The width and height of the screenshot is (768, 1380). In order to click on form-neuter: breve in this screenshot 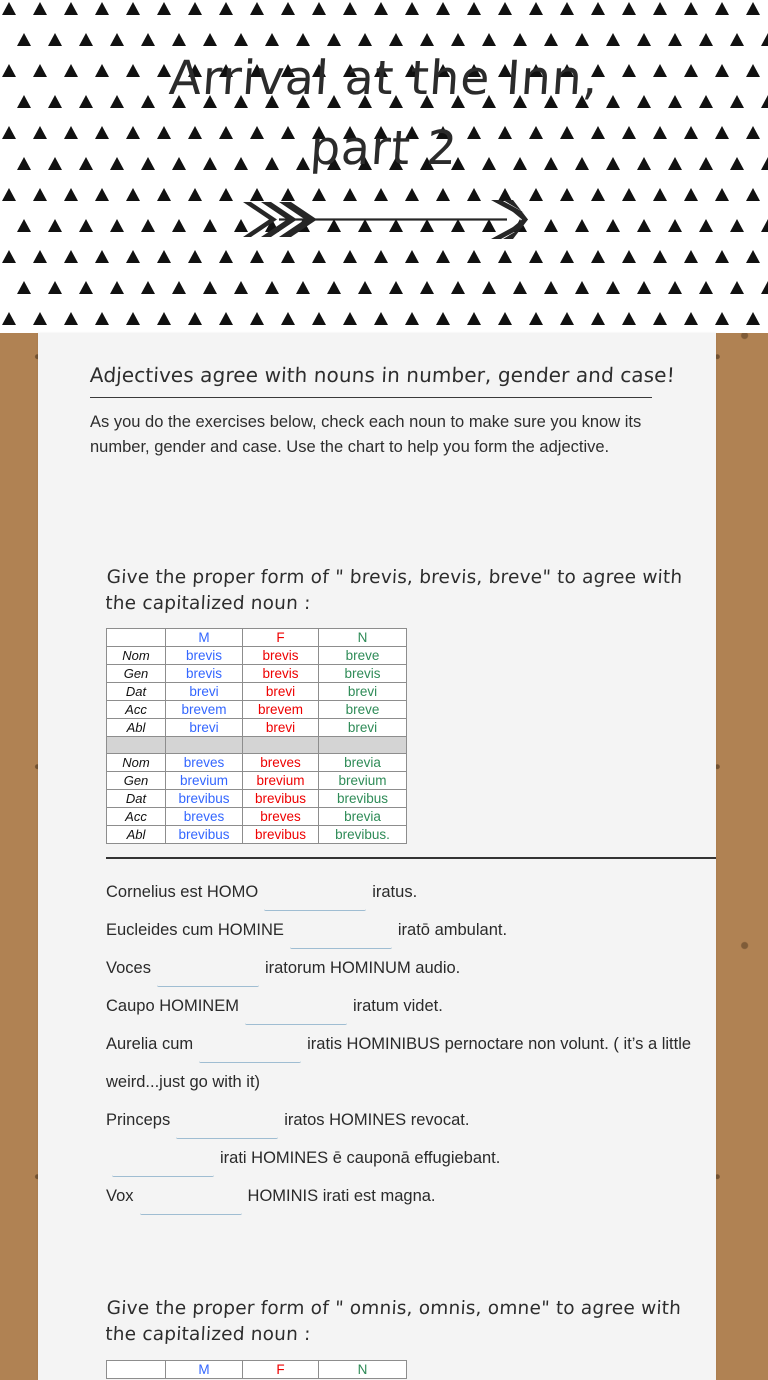, I will do `click(362, 655)`.